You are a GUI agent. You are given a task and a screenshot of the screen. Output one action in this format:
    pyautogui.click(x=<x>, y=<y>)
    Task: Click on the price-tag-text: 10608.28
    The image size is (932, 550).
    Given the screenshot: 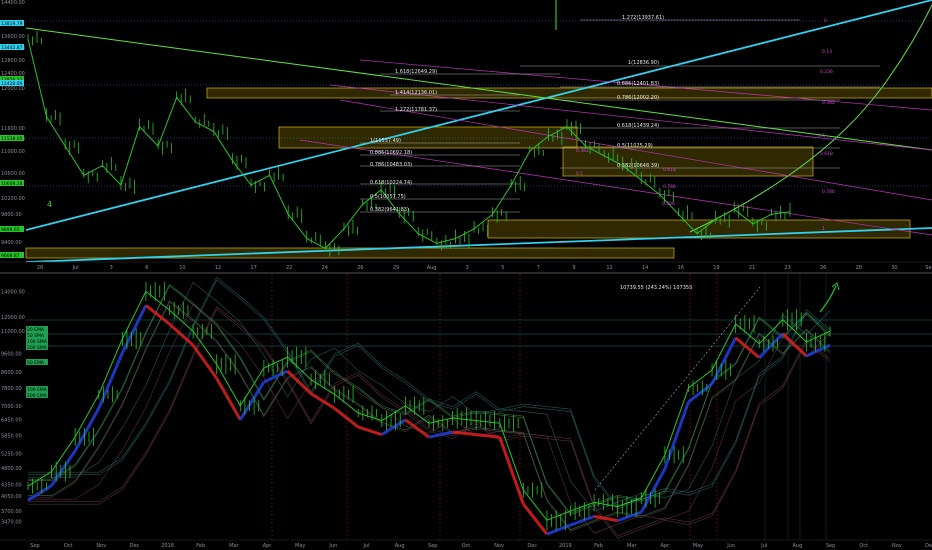 What is the action you would take?
    pyautogui.click(x=12, y=184)
    